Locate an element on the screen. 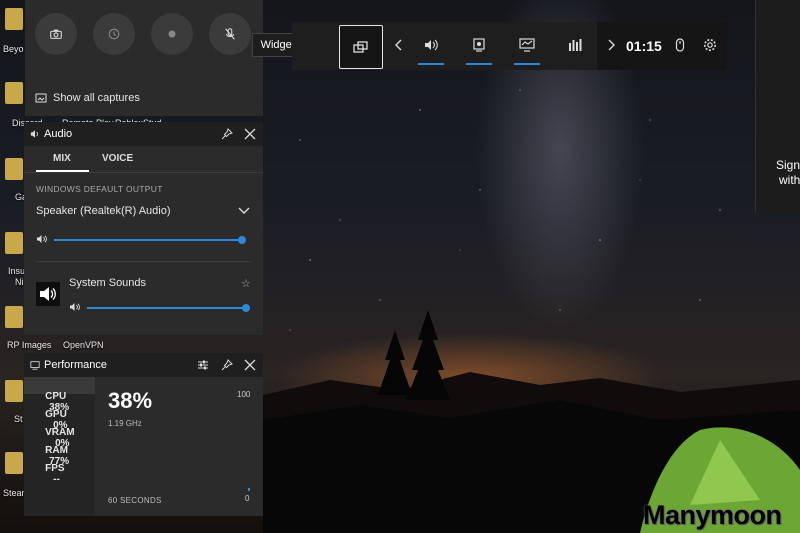  resources-icon is located at coordinates (575, 45).